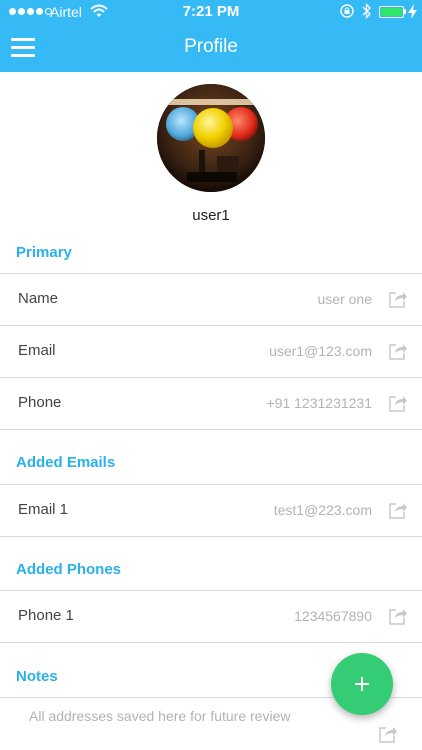 The height and width of the screenshot is (750, 422). What do you see at coordinates (211, 299) in the screenshot?
I see `primary-row-name: Name user one` at bounding box center [211, 299].